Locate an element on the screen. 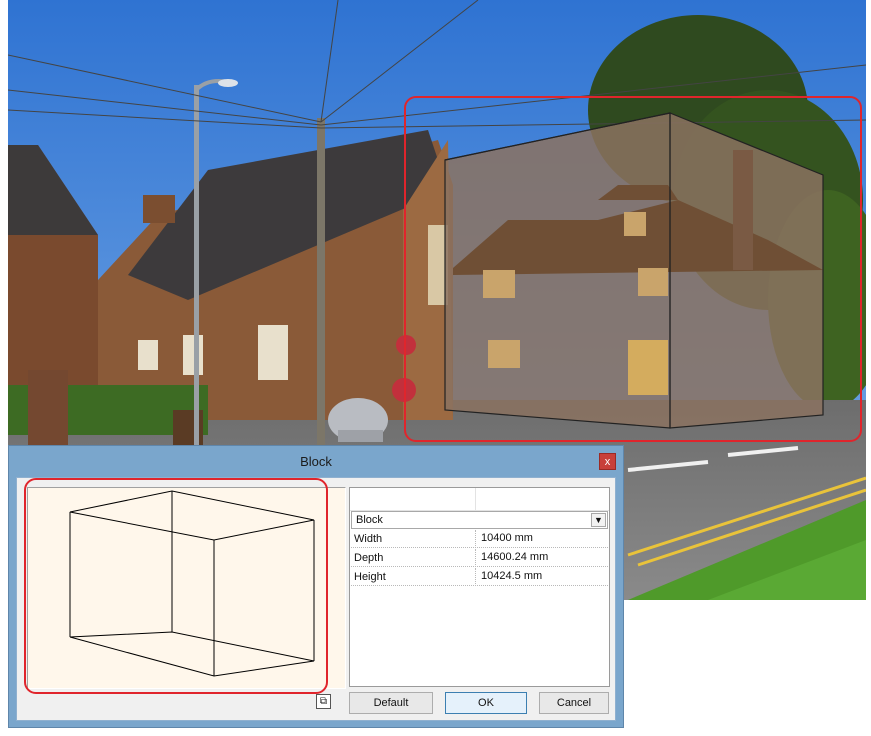 Image resolution: width=871 pixels, height=736 pixels. ok-button: OK is located at coordinates (486, 703).